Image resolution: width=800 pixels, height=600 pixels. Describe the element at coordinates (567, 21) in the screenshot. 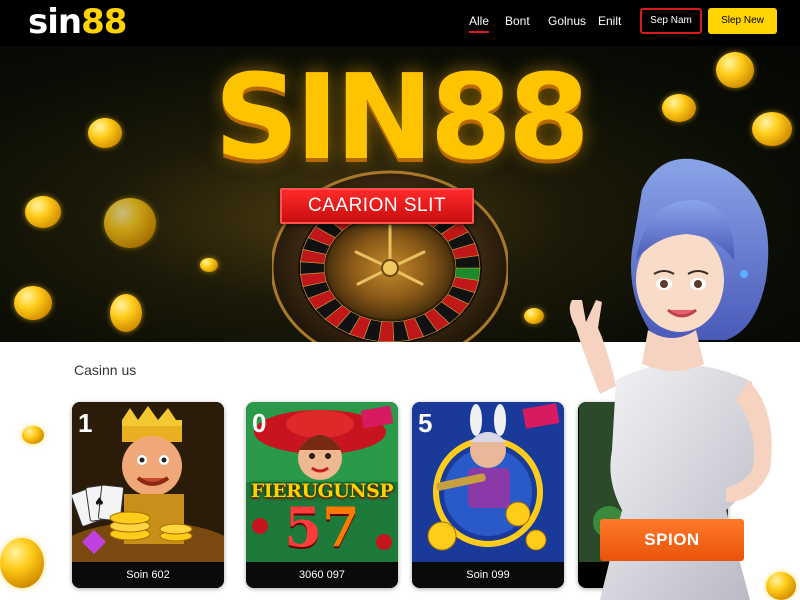

I see `nav-item-golnus: Golnus` at that location.